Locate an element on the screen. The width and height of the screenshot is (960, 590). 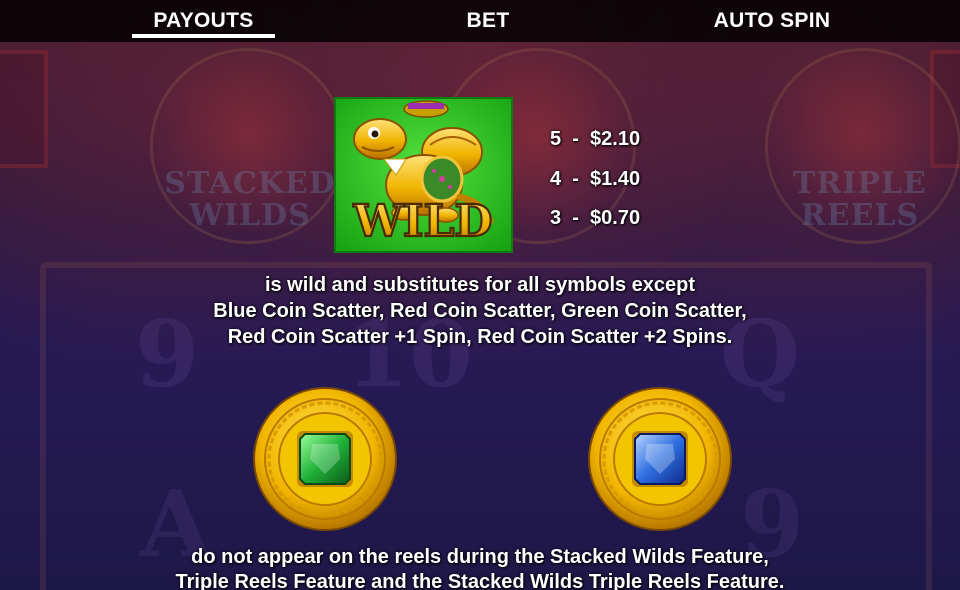
background-feature-label: STACKED WILDS is located at coordinates (250, 199).